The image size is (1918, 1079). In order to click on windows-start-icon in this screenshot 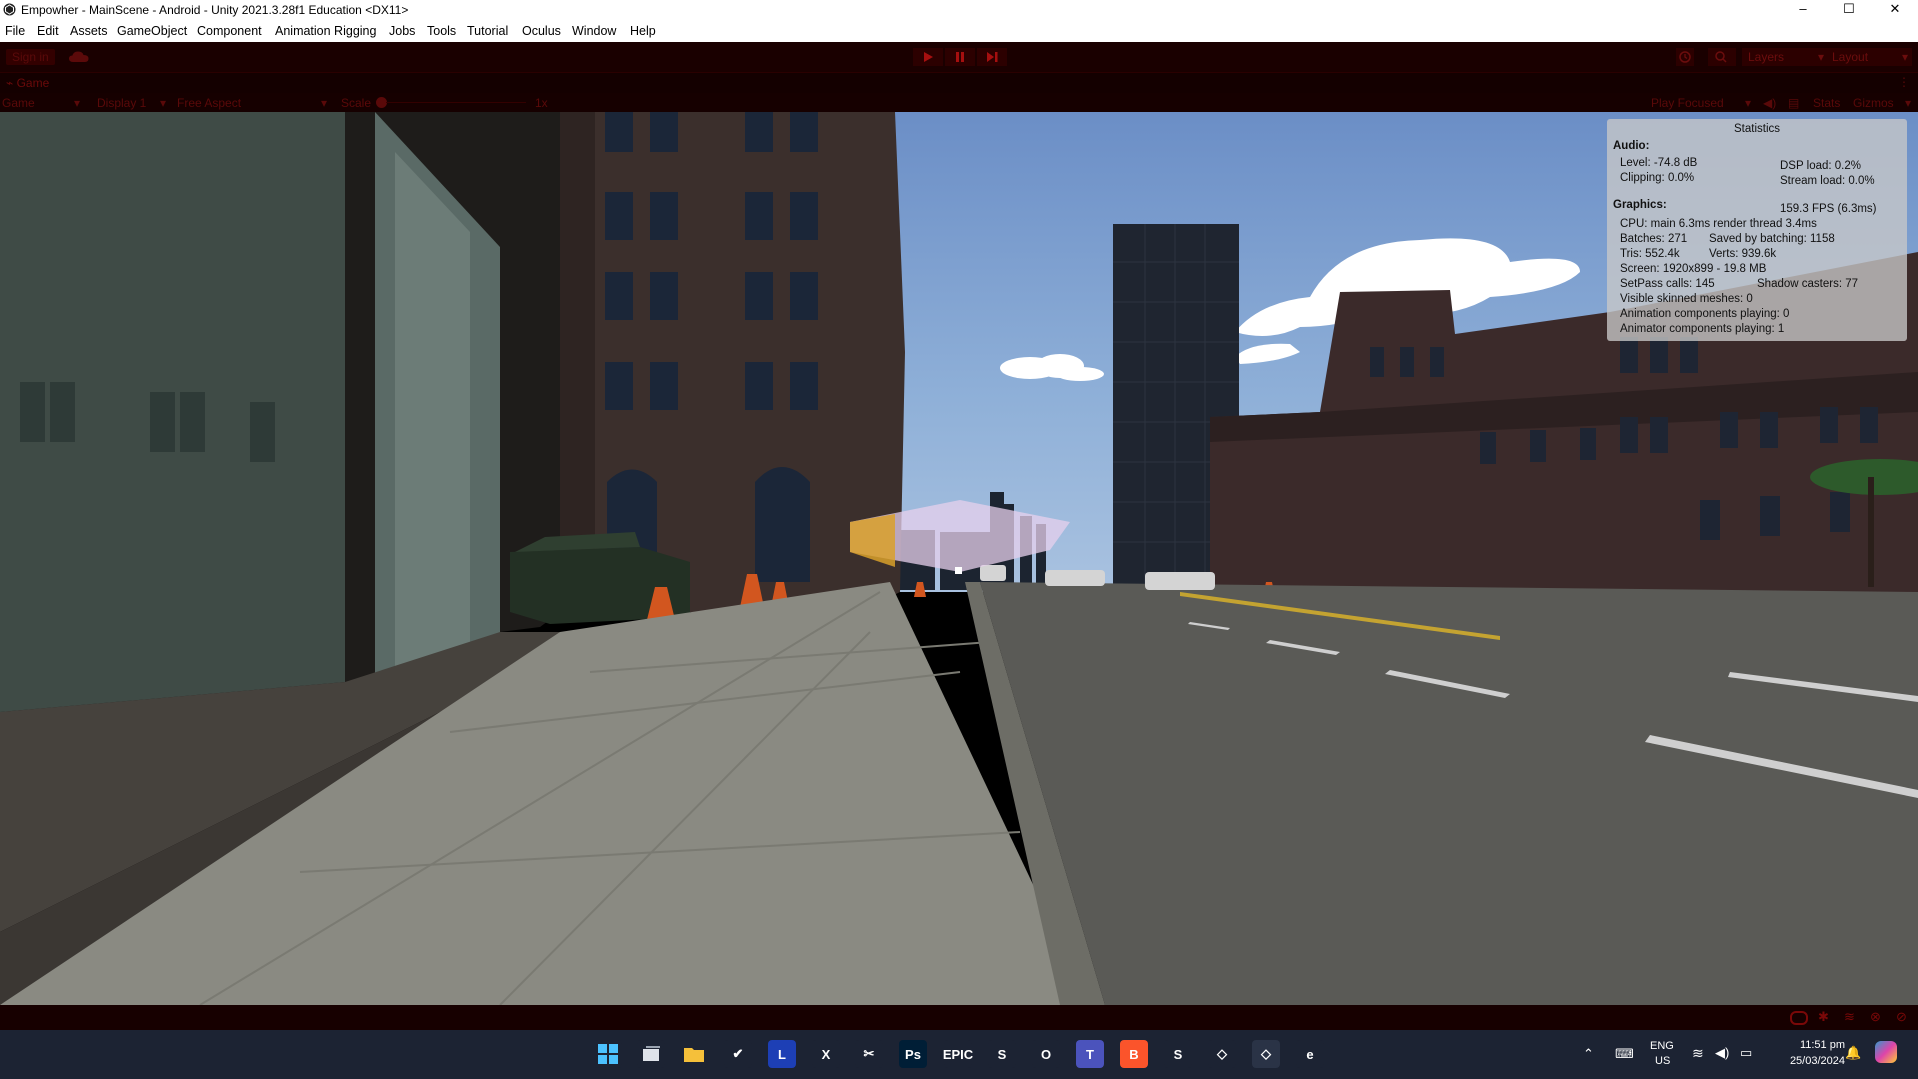, I will do `click(608, 1054)`.